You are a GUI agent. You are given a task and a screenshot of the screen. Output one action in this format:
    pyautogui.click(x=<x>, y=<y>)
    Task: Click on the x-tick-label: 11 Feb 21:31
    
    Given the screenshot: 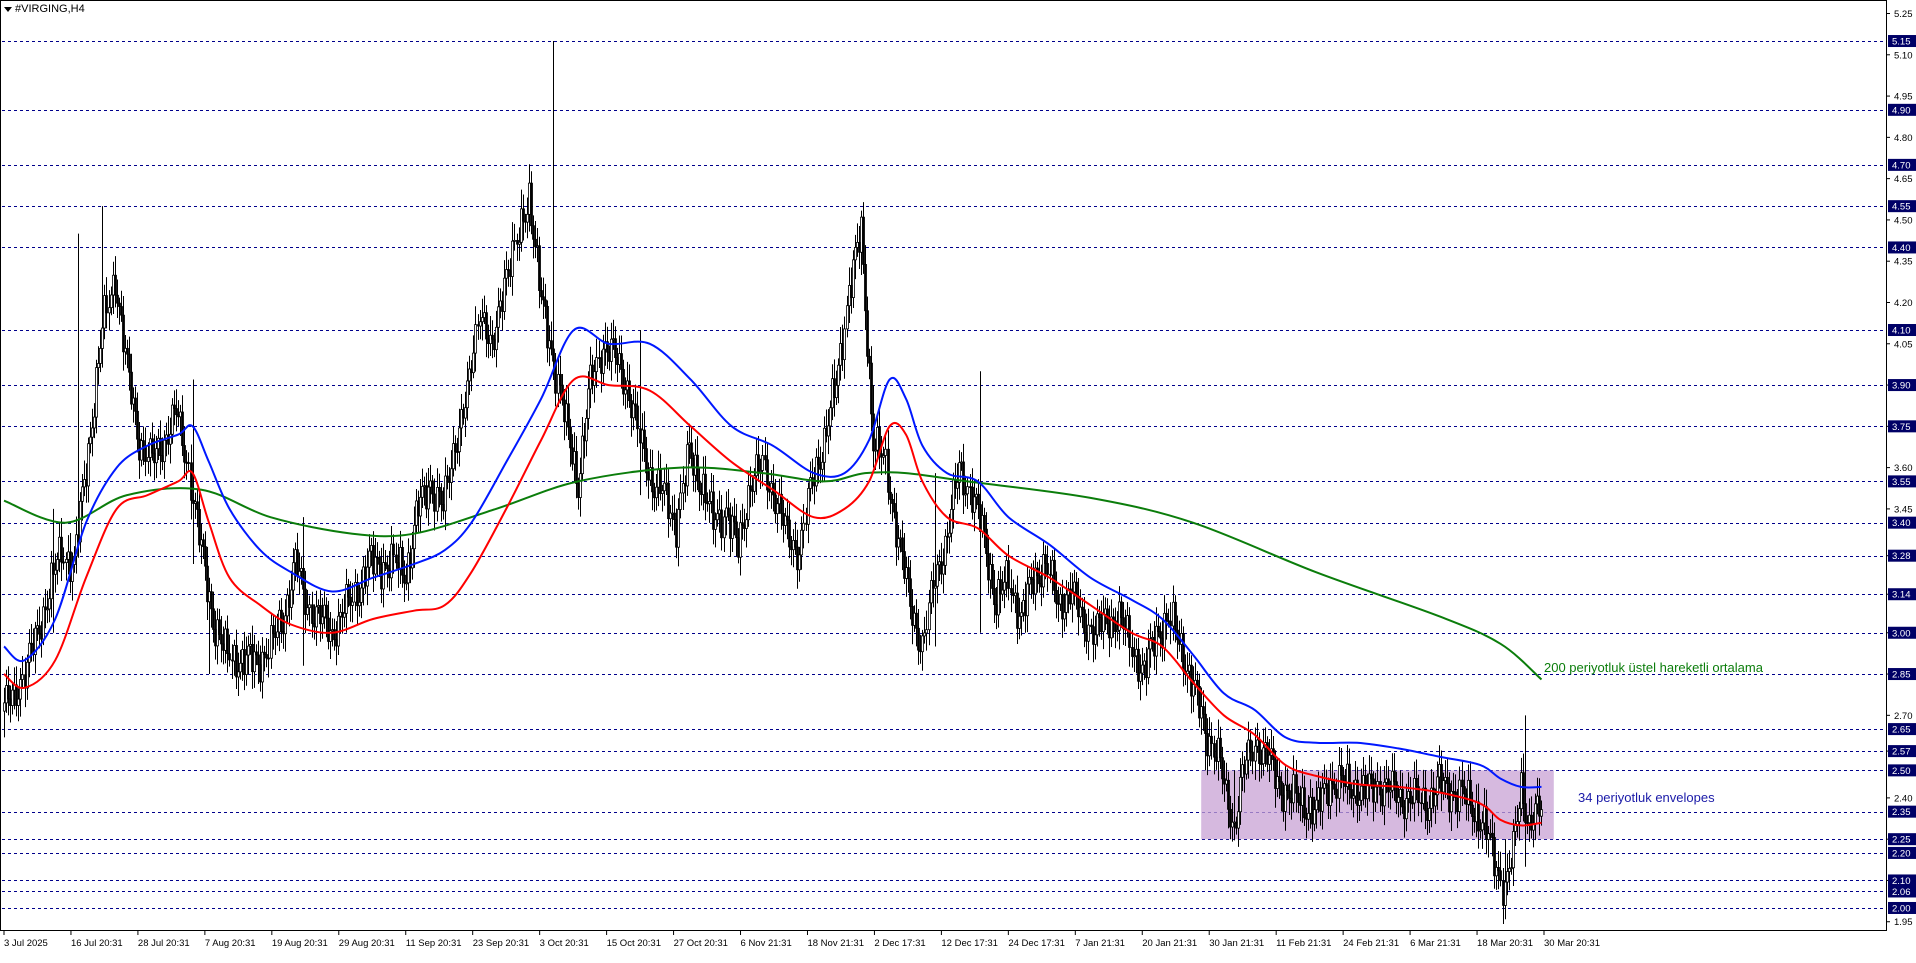 What is the action you would take?
    pyautogui.click(x=1303, y=943)
    